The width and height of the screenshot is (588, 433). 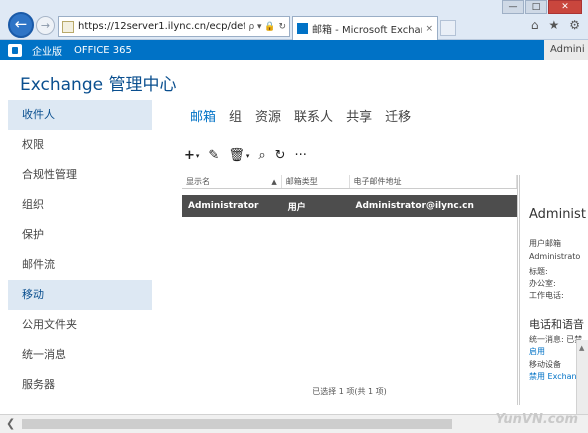 I want to click on tab-contacts: 联系人, so click(x=313, y=115).